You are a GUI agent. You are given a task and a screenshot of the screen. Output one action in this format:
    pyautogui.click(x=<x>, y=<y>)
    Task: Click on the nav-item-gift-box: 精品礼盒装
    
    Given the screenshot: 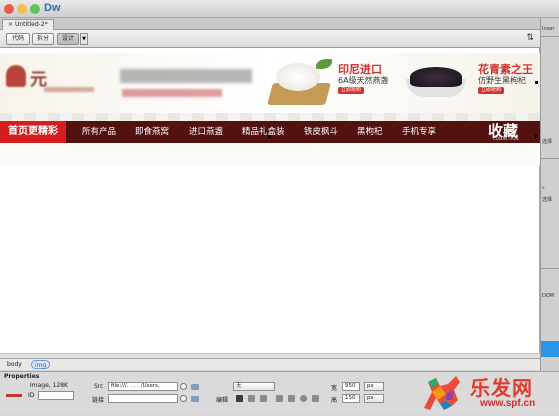 What is the action you would take?
    pyautogui.click(x=263, y=132)
    